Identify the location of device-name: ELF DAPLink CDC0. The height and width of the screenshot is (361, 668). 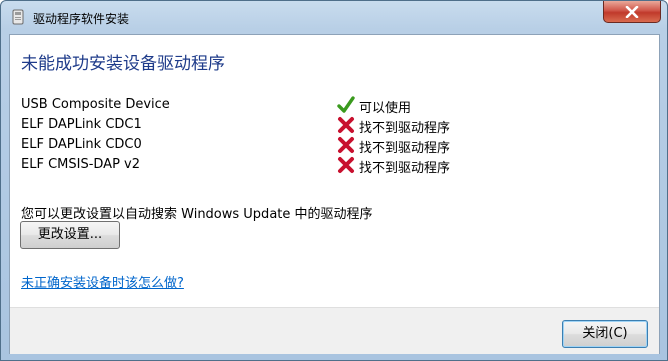
(81, 144).